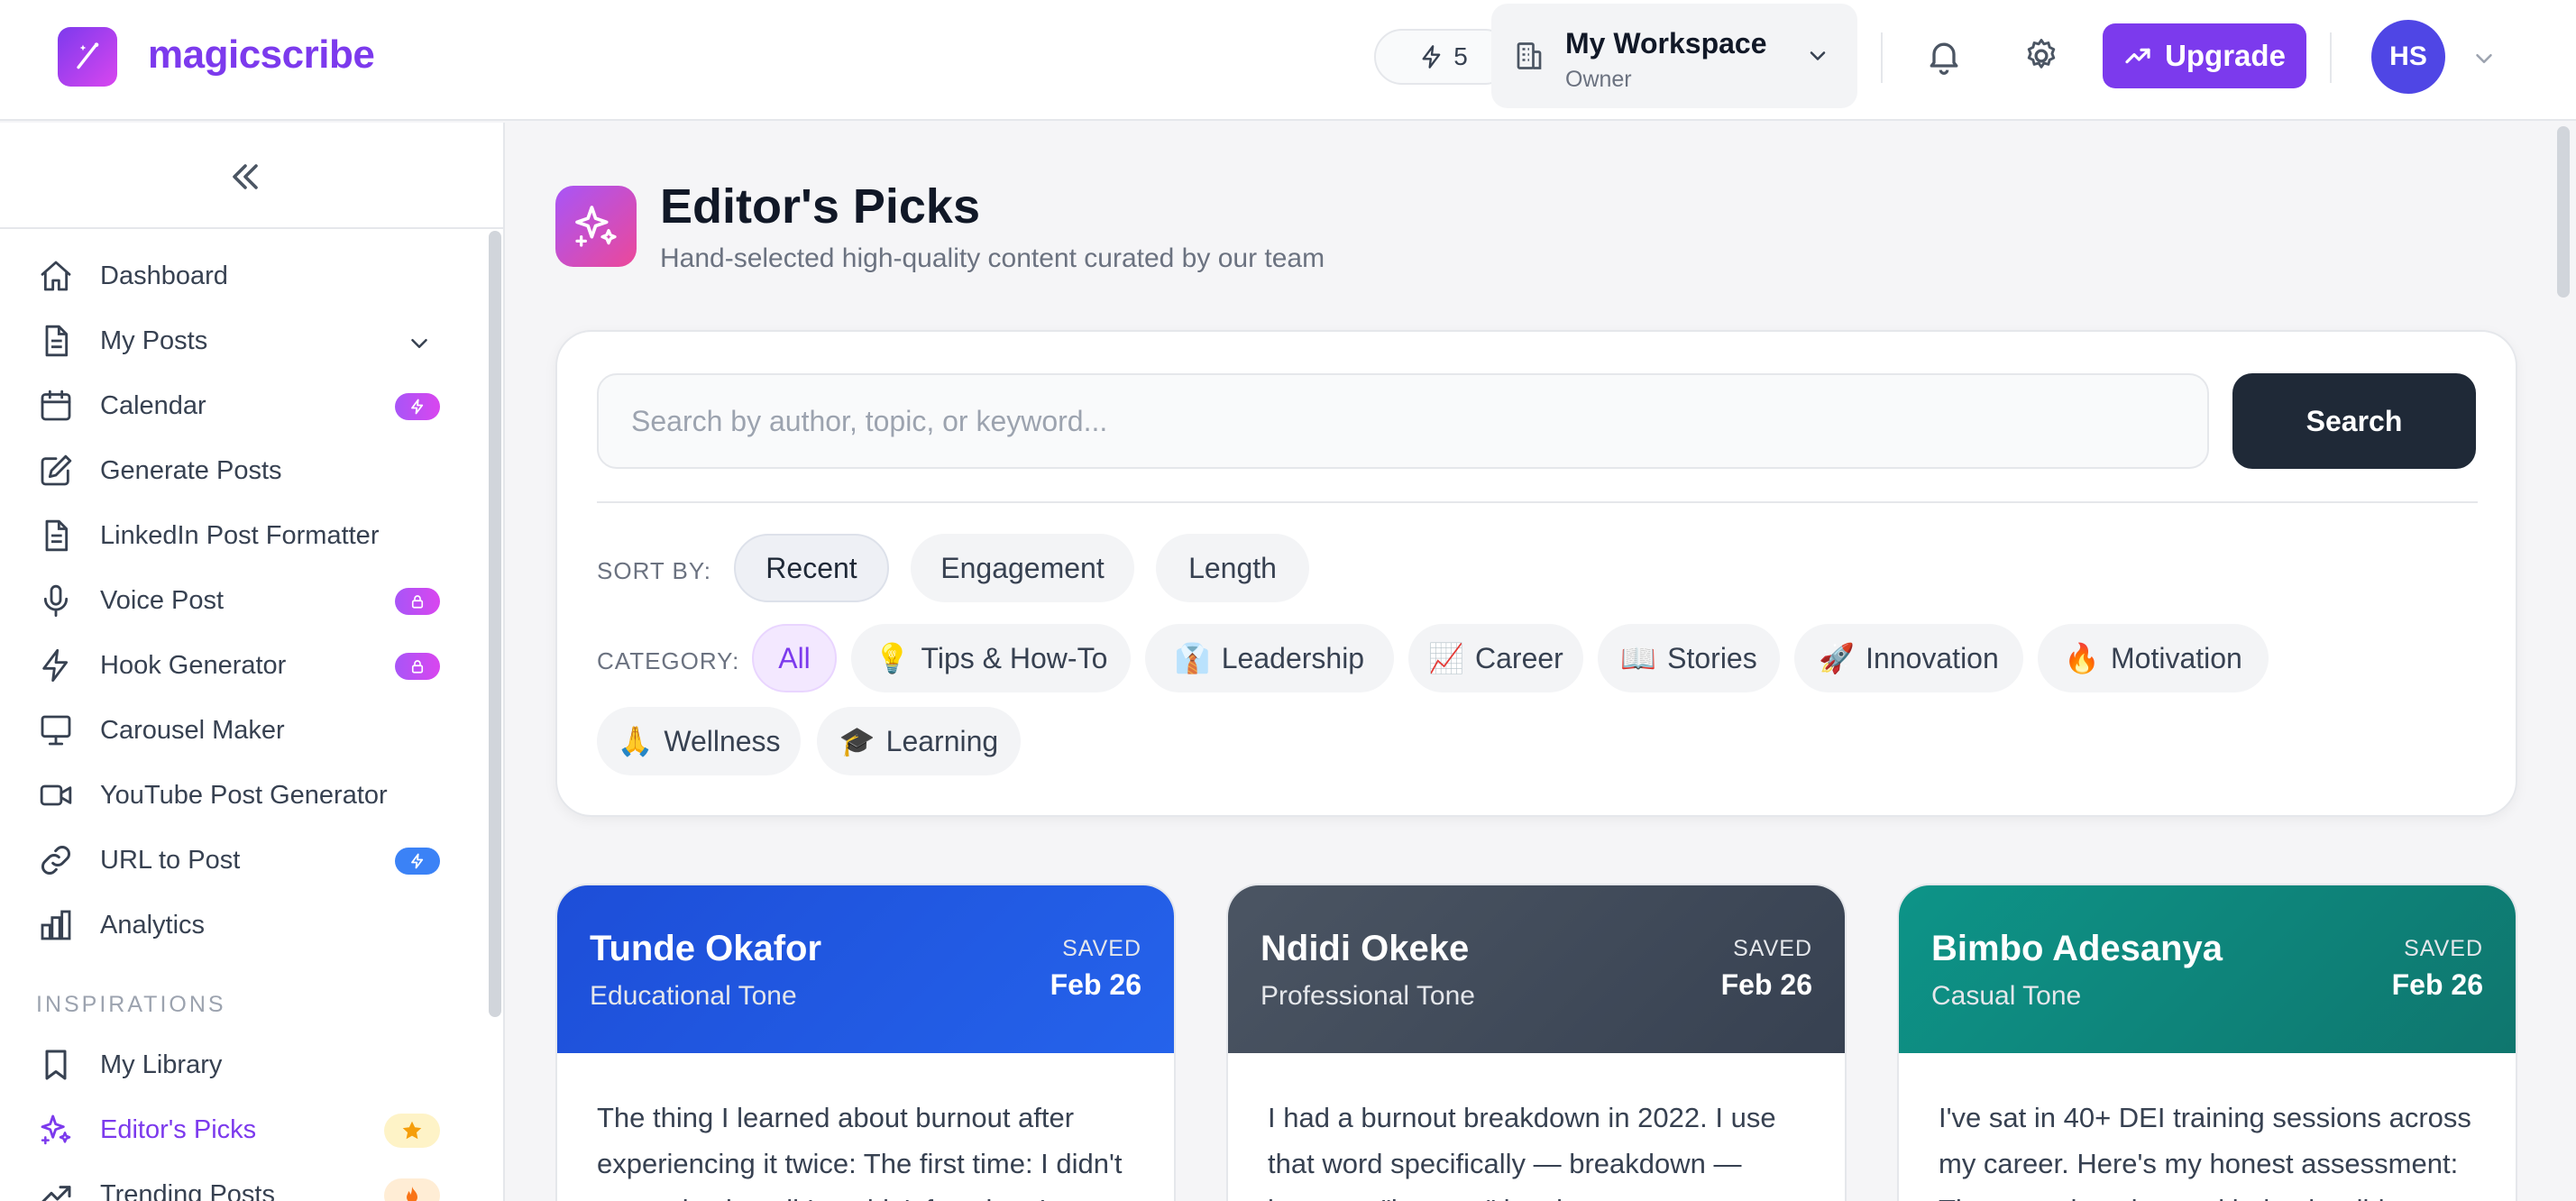 Image resolution: width=2576 pixels, height=1201 pixels. What do you see at coordinates (2331, 57) in the screenshot?
I see `header-divider` at bounding box center [2331, 57].